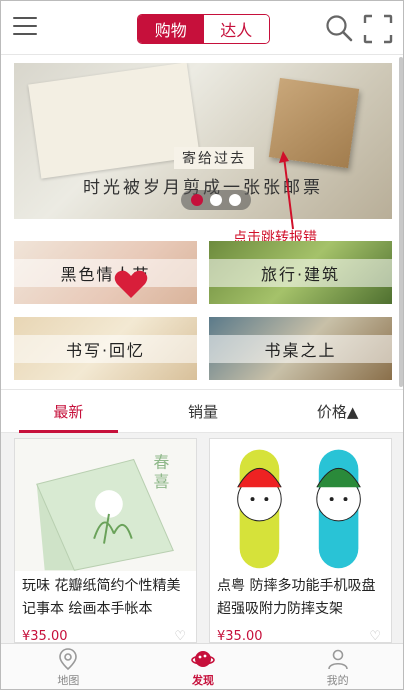  I want to click on product-card: 点粤 防摔多功能手机吸盘超强吸附力防摔支架 ¥35.00 ♡, so click(300, 540).